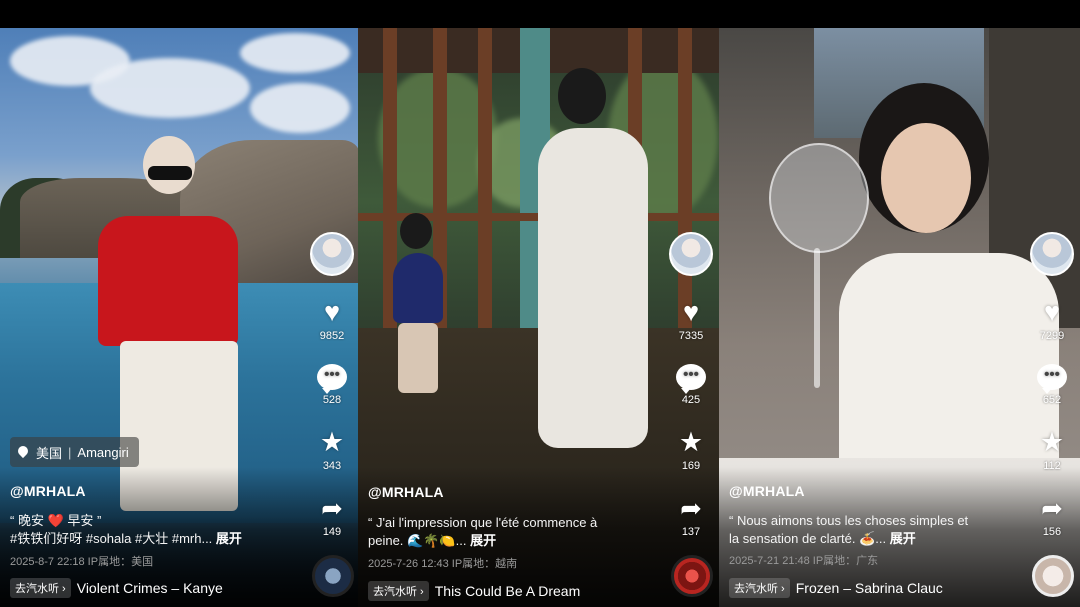 The width and height of the screenshot is (1080, 607). Describe the element at coordinates (332, 400) in the screenshot. I see `comment-count: 528` at that location.